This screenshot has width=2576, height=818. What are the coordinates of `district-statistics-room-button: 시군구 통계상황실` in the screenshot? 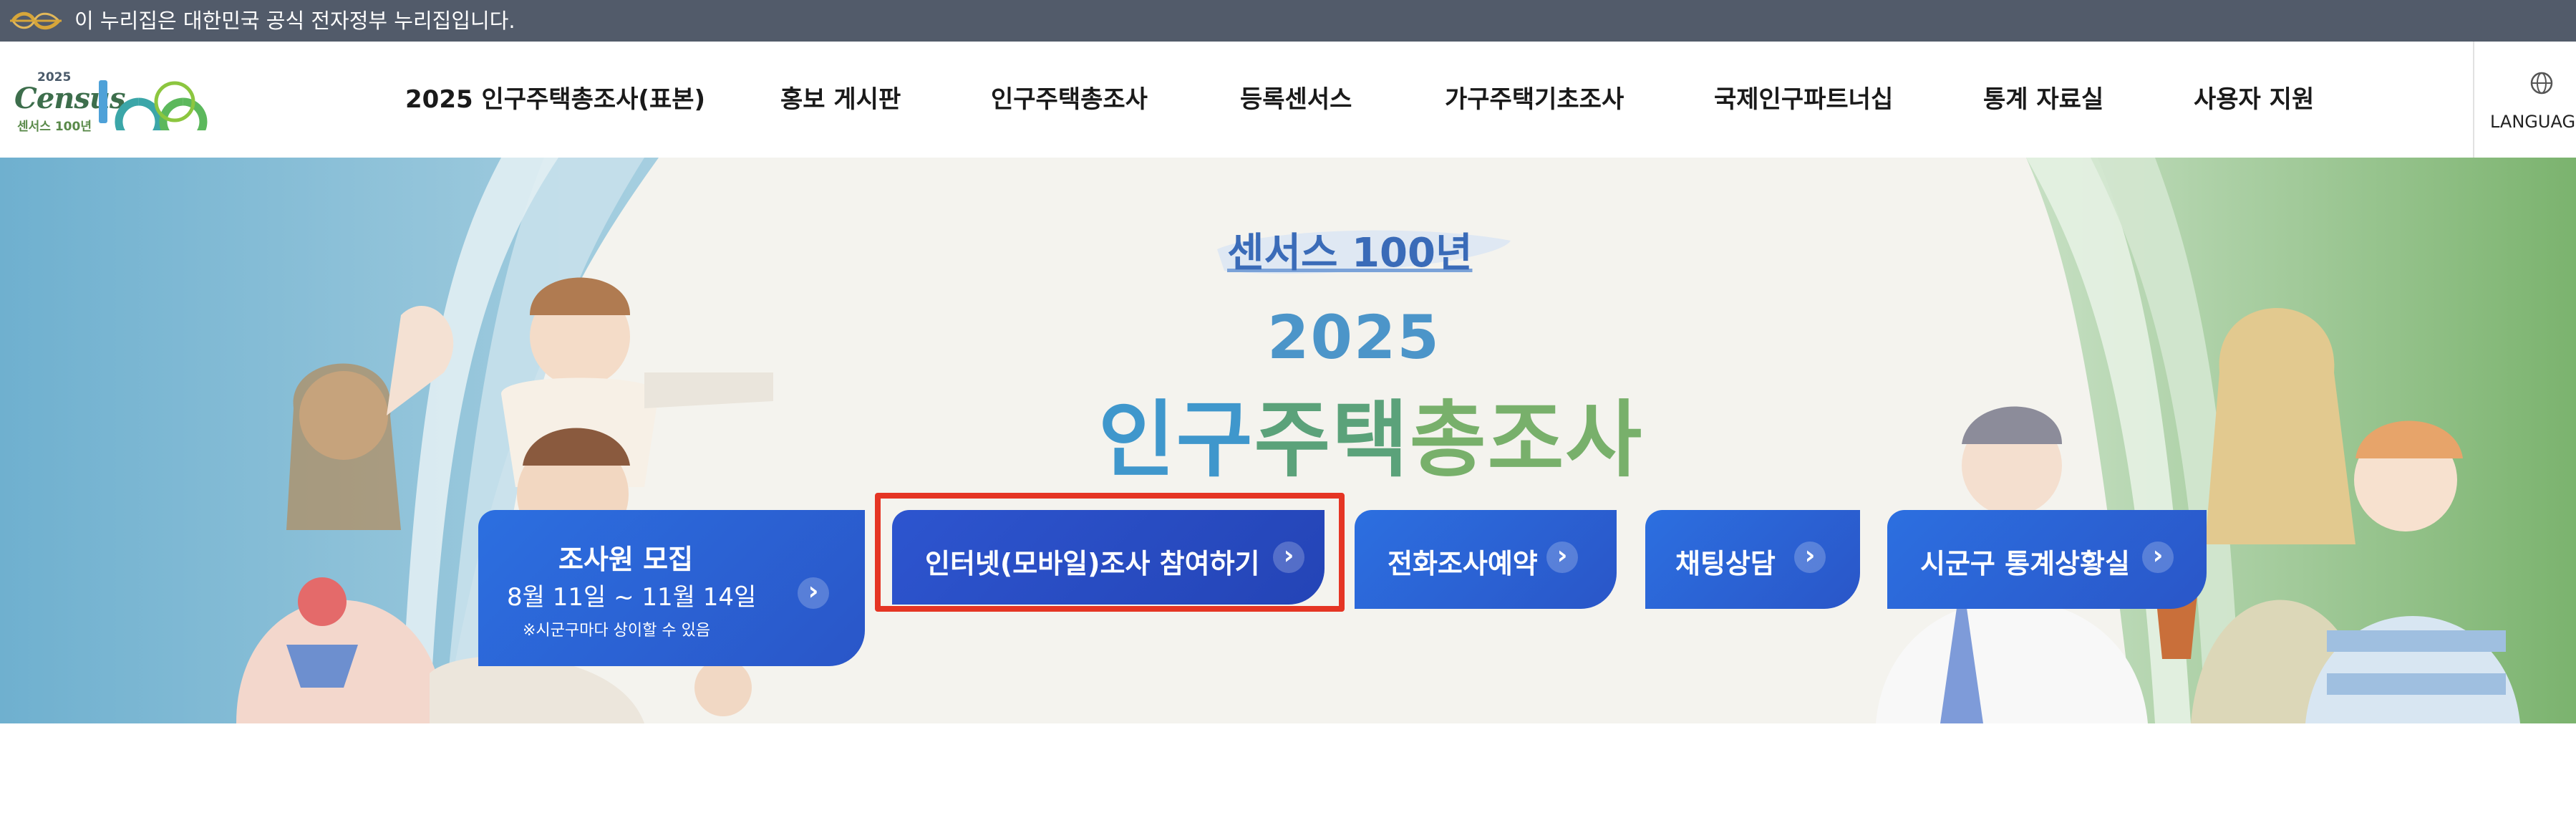 It's located at (2047, 559).